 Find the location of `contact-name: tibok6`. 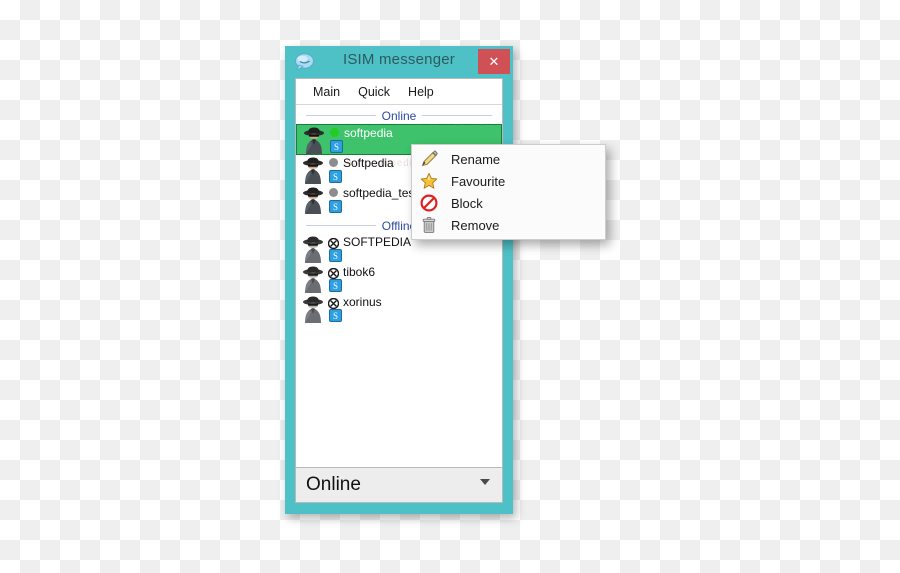

contact-name: tibok6 is located at coordinates (359, 272).